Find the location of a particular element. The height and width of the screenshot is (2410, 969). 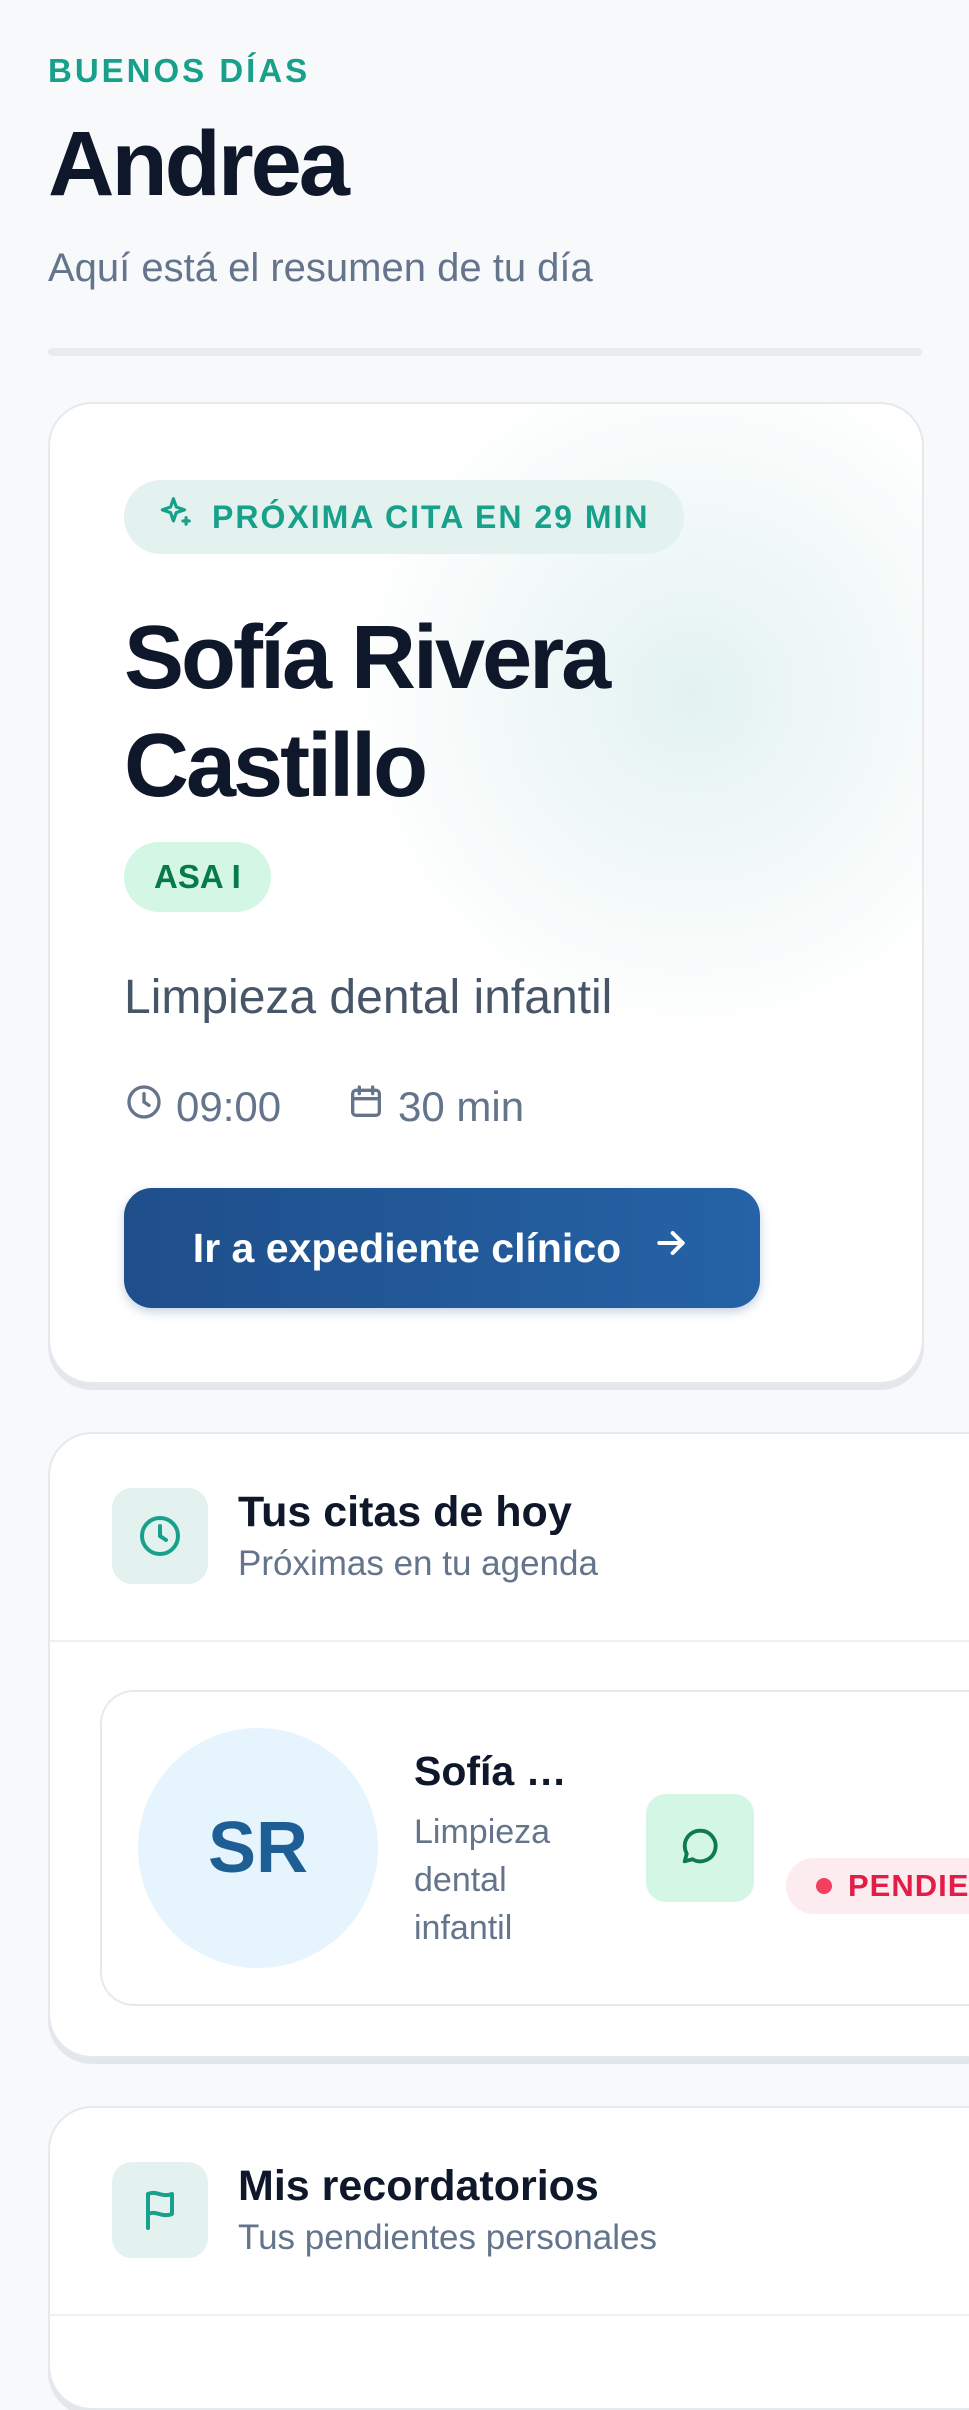

chat-icon is located at coordinates (700, 1848).